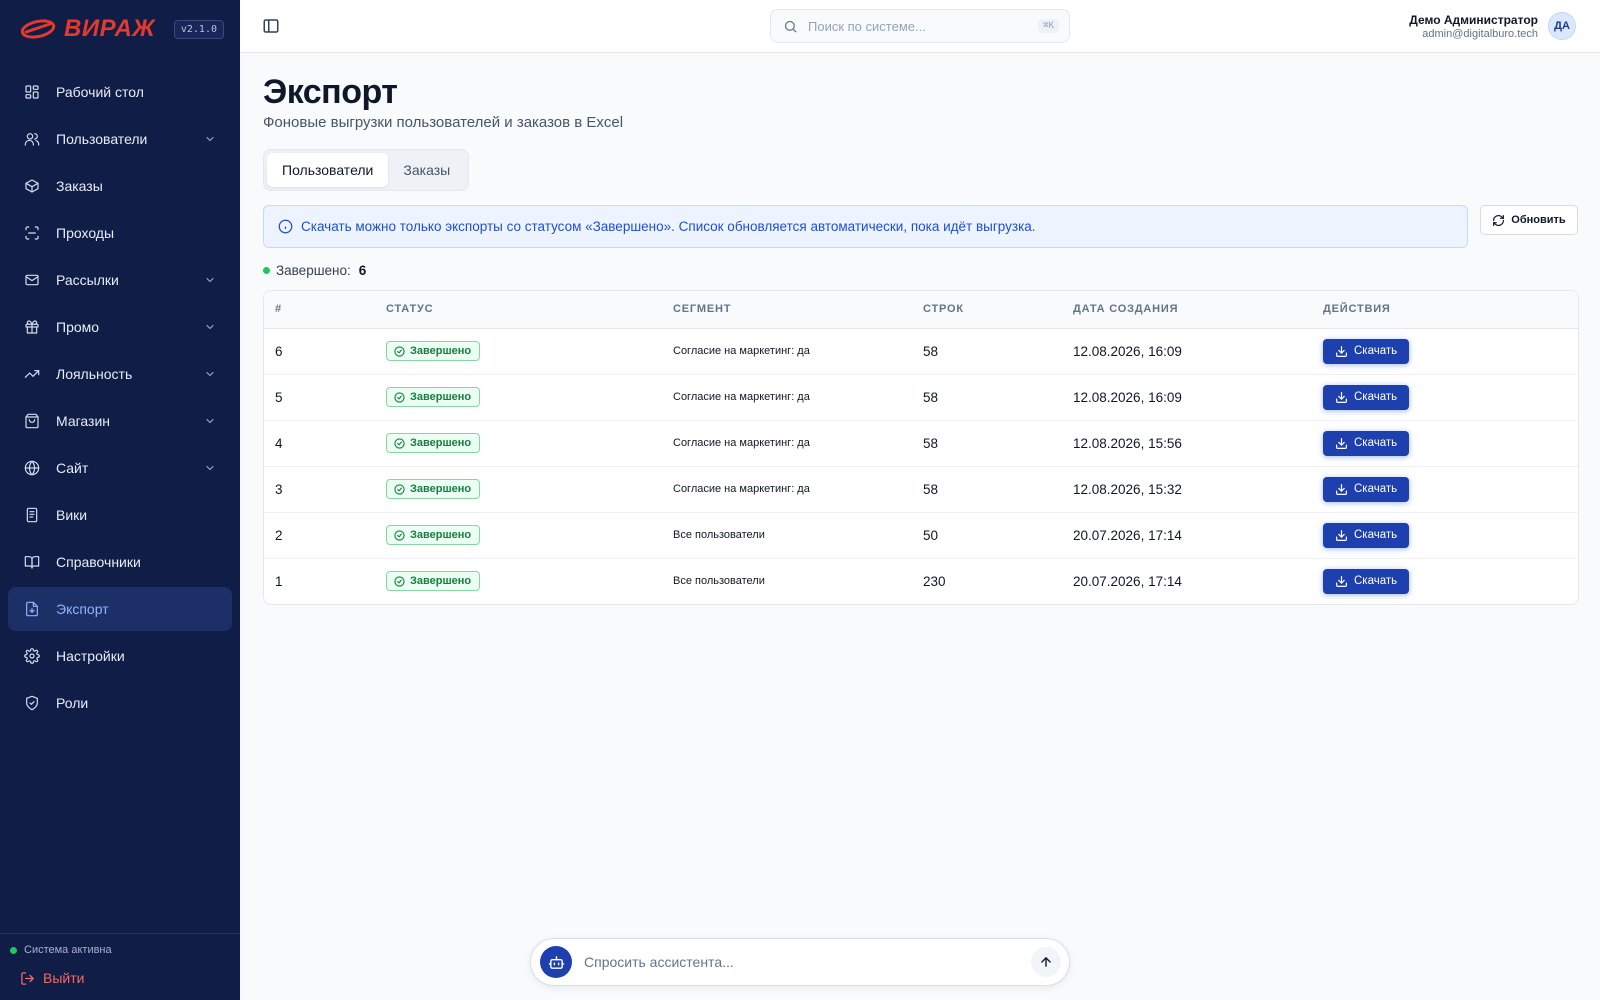  I want to click on column-header-id: #, so click(319, 310).